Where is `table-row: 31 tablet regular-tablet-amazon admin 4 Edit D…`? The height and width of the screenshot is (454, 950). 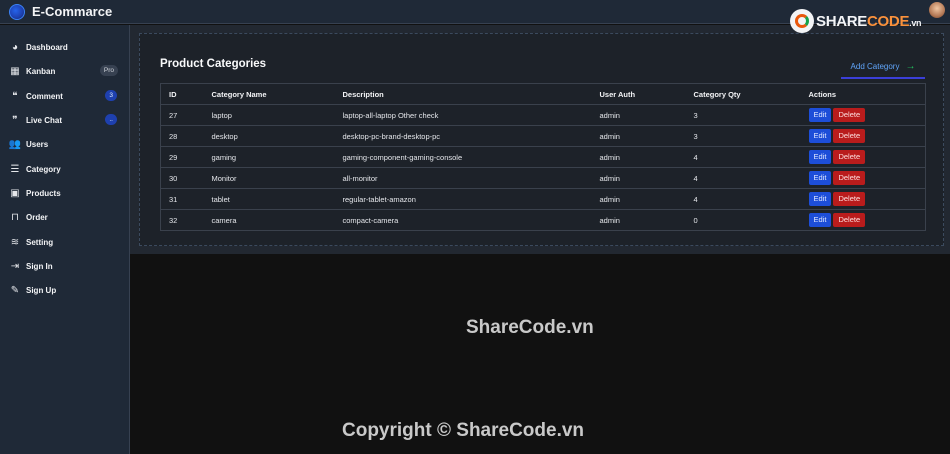
table-row: 31 tablet regular-tablet-amazon admin 4 Edit D… is located at coordinates (543, 199).